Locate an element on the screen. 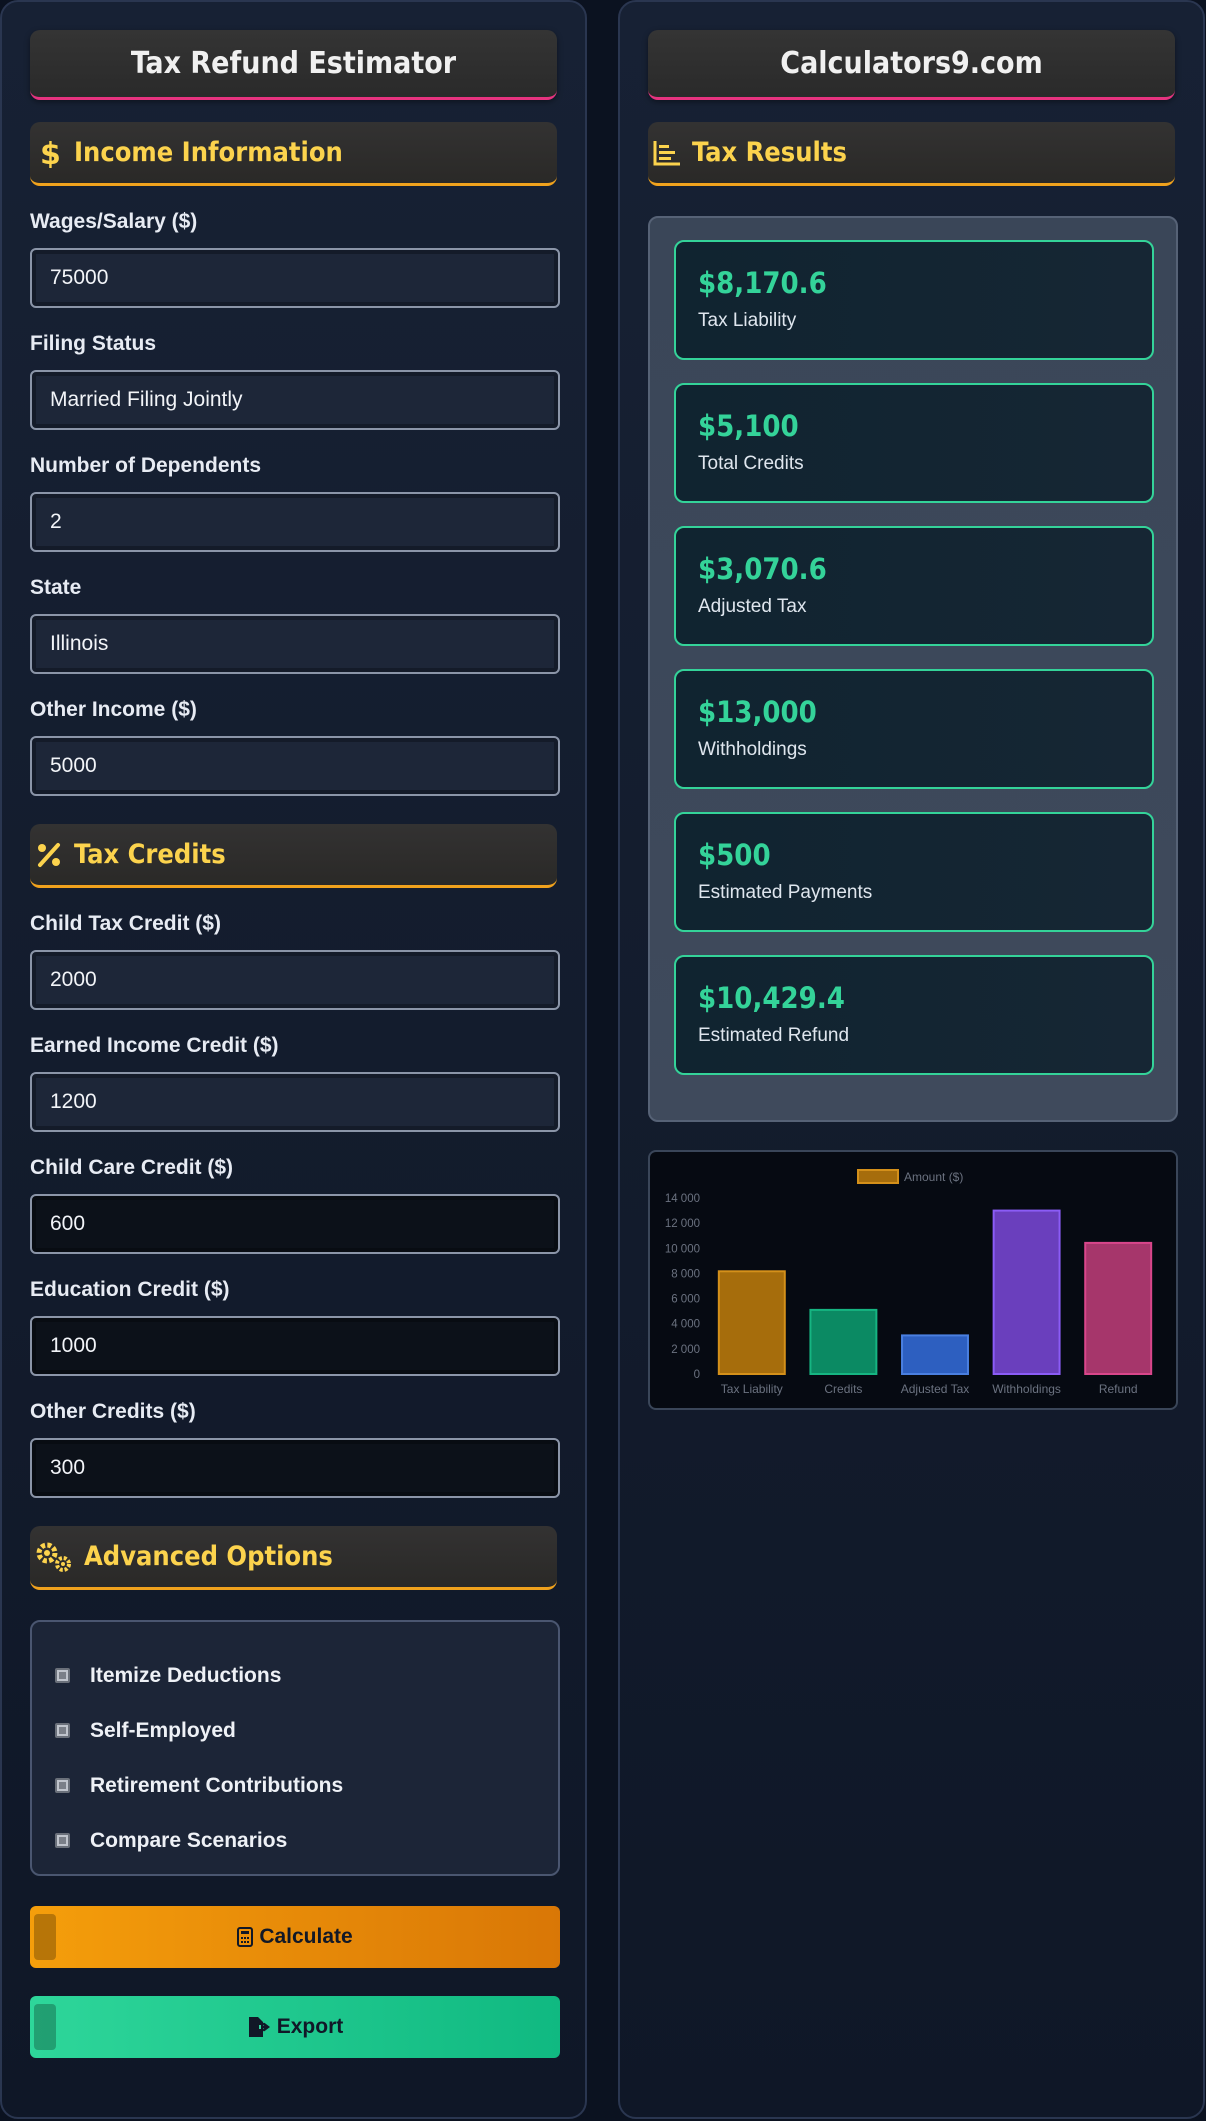 Image resolution: width=1206 pixels, height=2121 pixels. child-tax-credit-input: 2000 is located at coordinates (295, 980).